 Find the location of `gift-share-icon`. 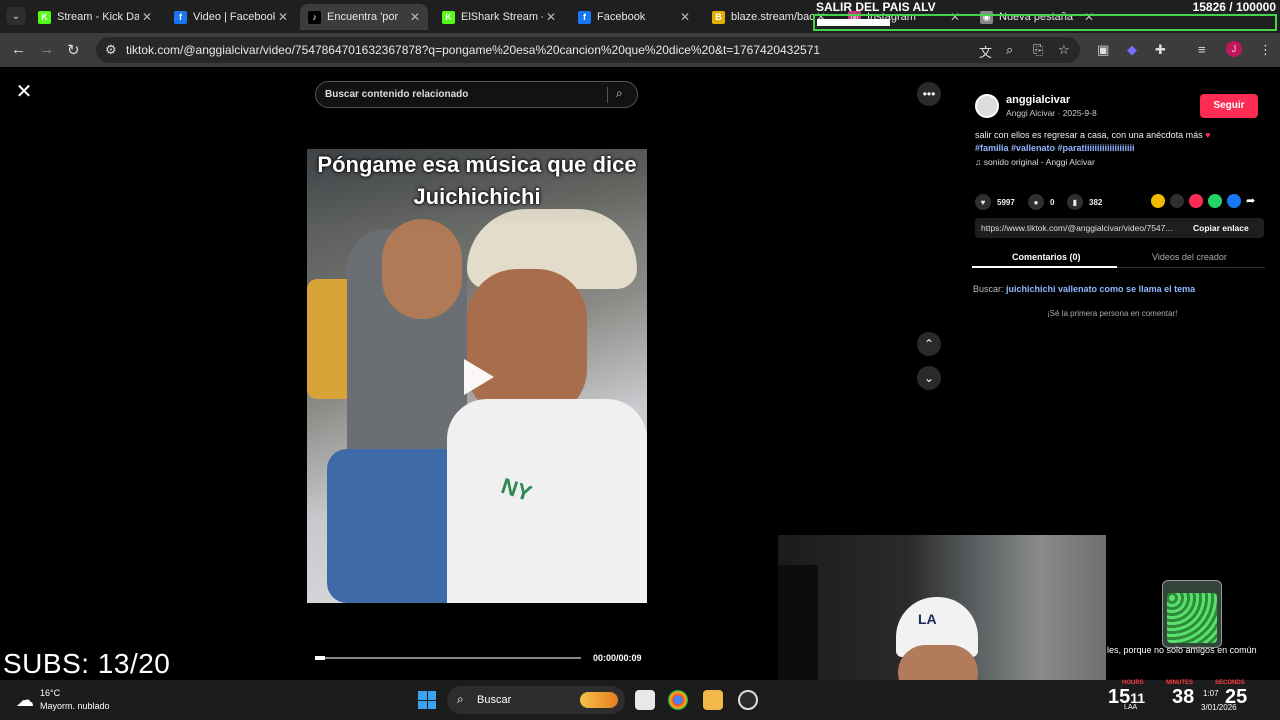

gift-share-icon is located at coordinates (1158, 201).